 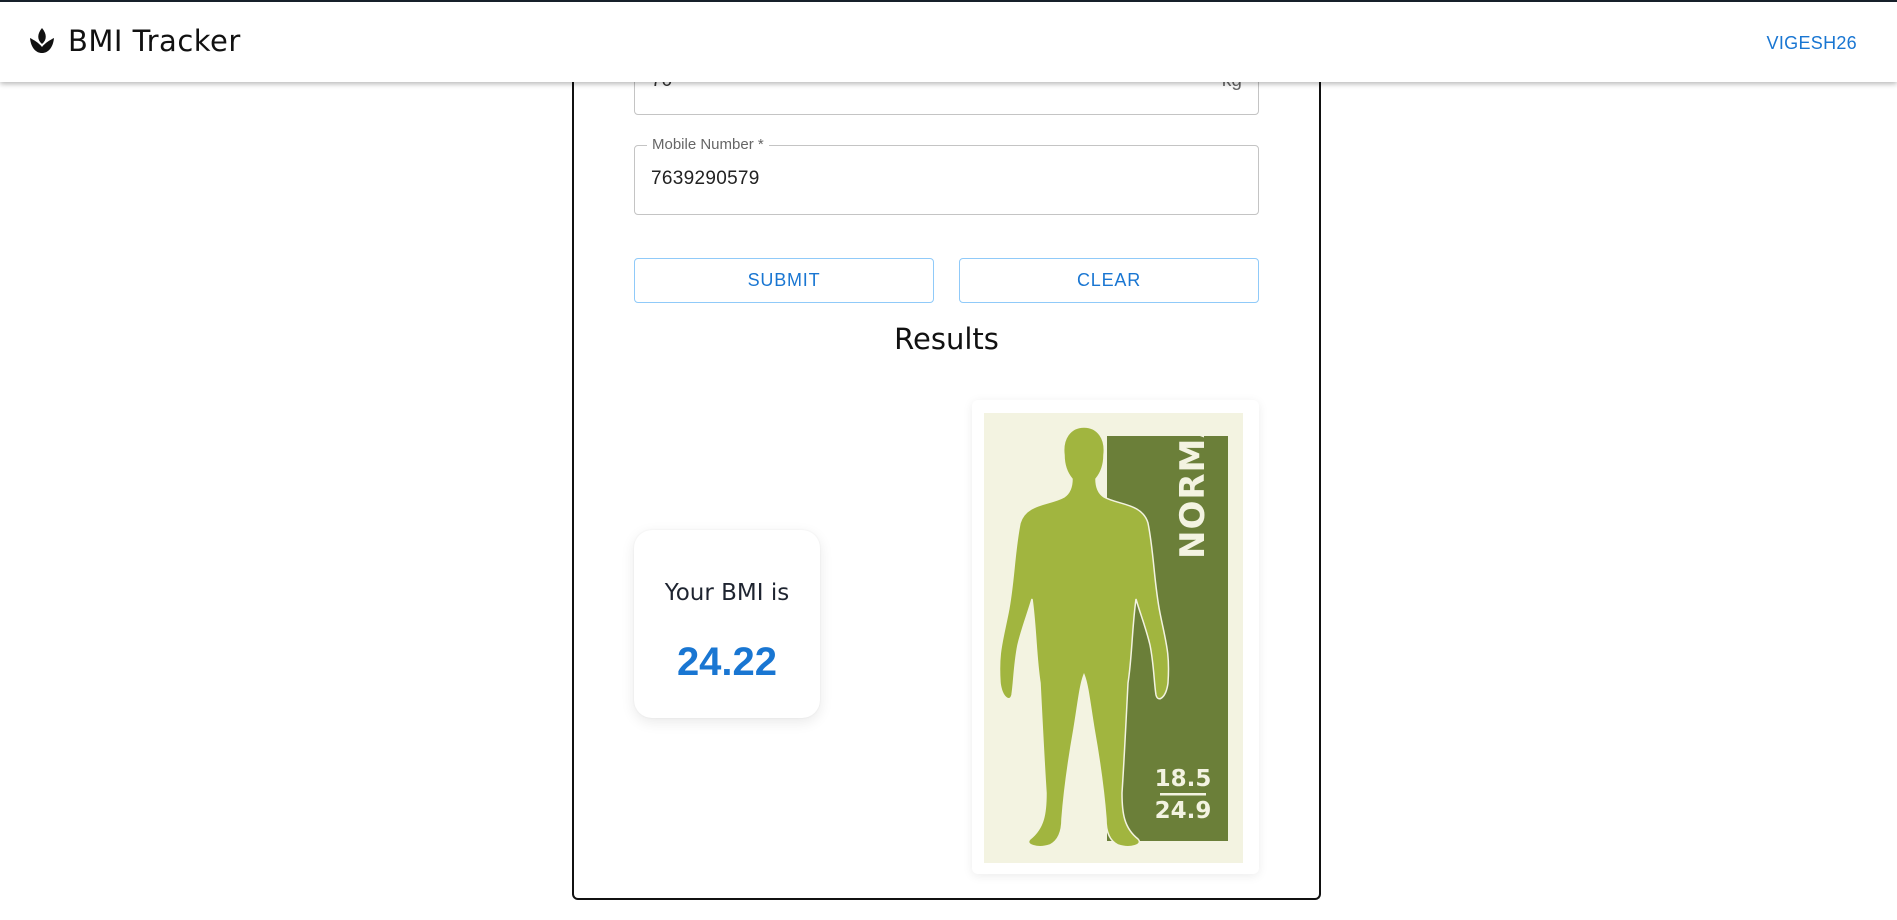 What do you see at coordinates (1183, 779) in the screenshot?
I see `range-low-label: 18.5` at bounding box center [1183, 779].